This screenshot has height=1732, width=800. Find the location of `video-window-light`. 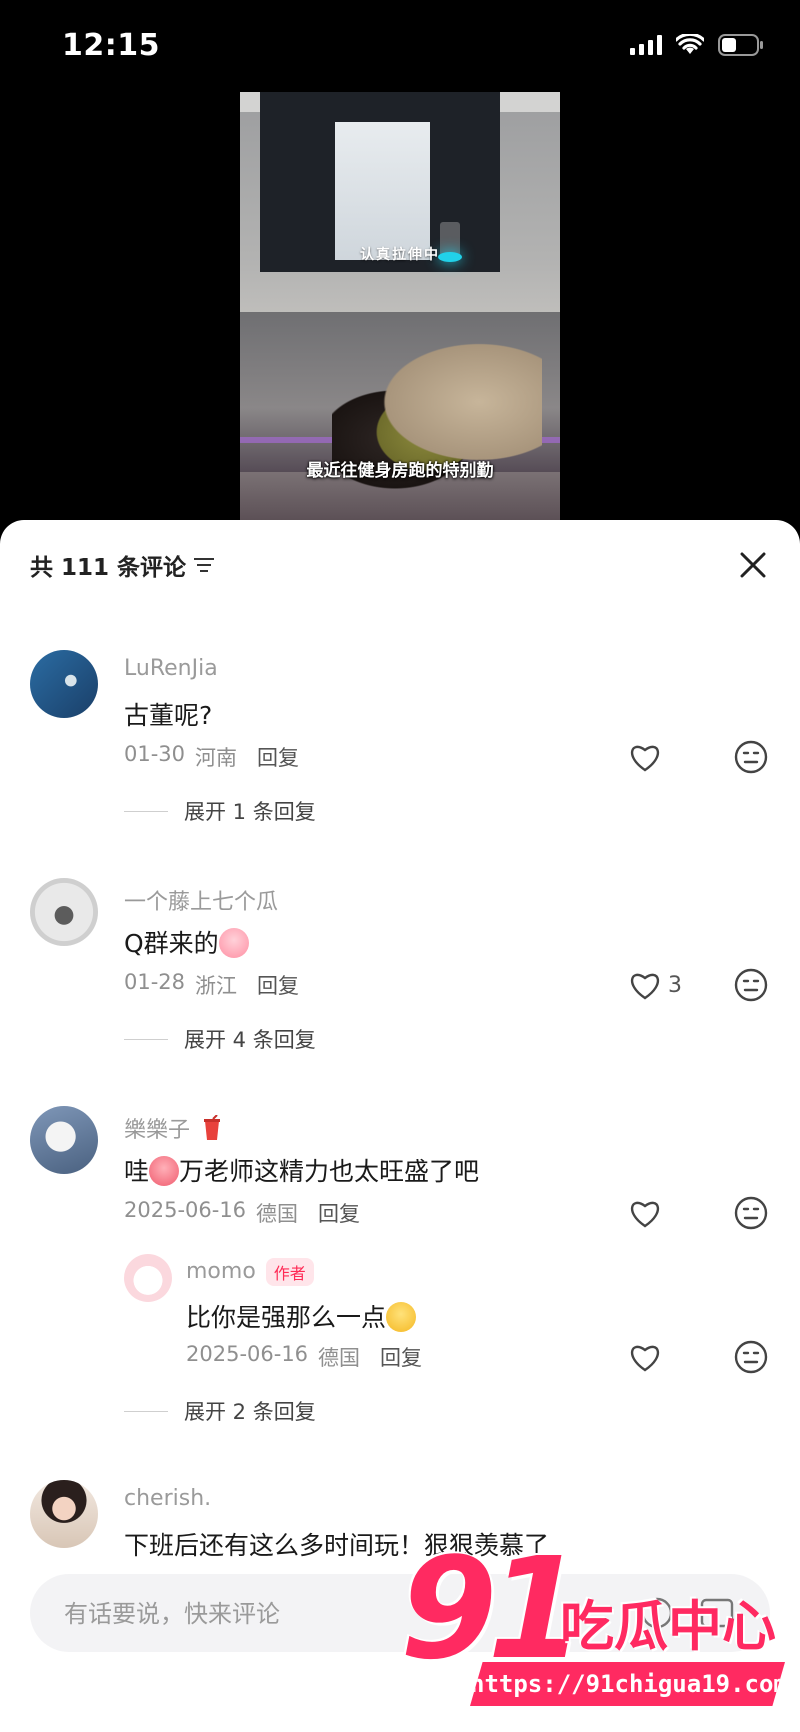

video-window-light is located at coordinates (382, 191).